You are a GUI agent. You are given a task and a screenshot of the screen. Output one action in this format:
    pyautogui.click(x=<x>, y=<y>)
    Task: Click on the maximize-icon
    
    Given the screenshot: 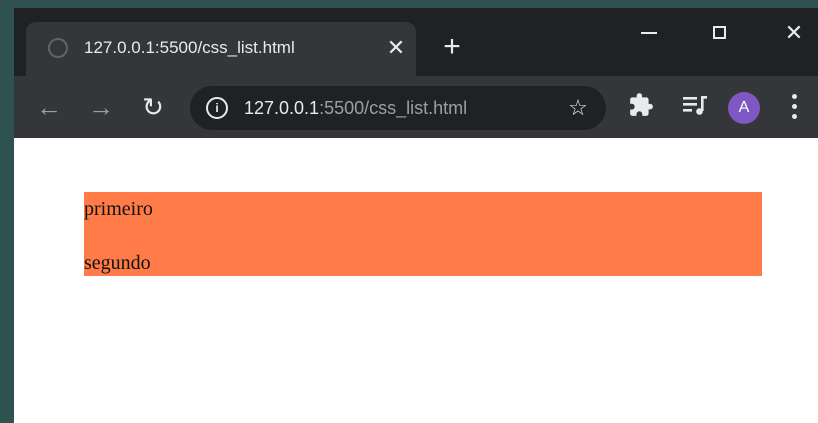 What is the action you would take?
    pyautogui.click(x=719, y=32)
    